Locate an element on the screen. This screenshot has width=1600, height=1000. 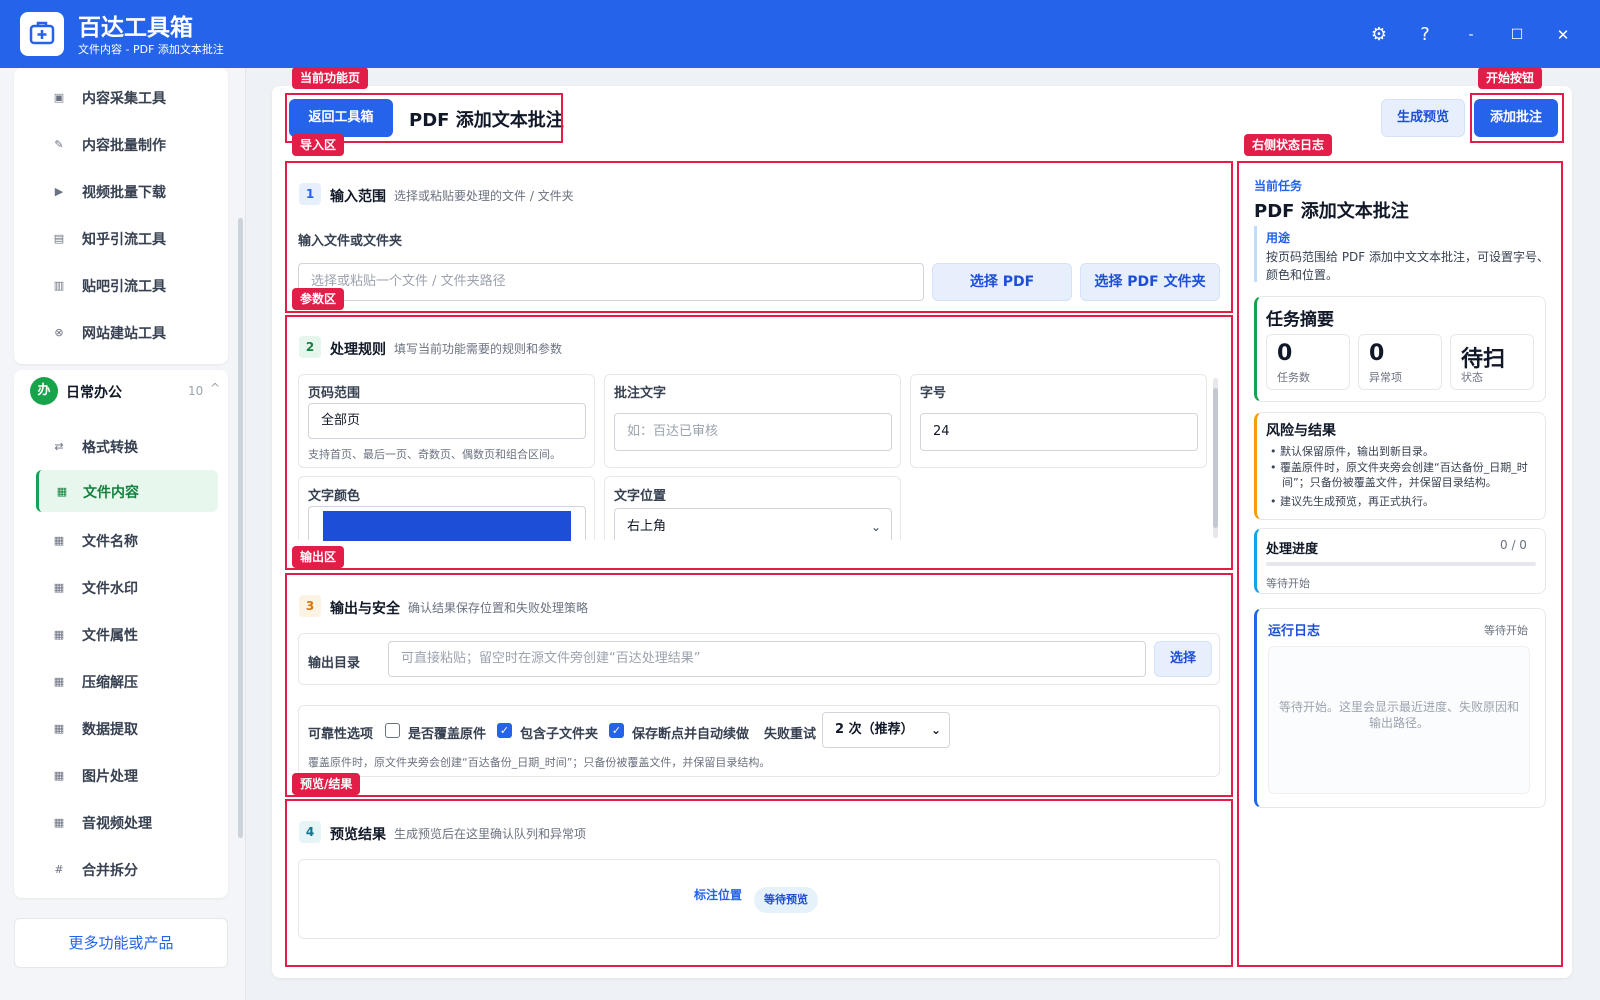
sidebar-item-merge-split: # 合并拆分 is located at coordinates (120, 869).